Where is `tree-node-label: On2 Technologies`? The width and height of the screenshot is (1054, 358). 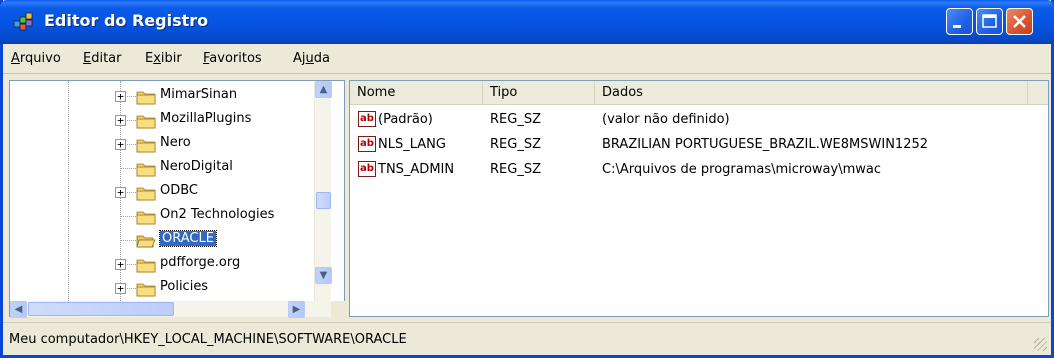 tree-node-label: On2 Technologies is located at coordinates (217, 214).